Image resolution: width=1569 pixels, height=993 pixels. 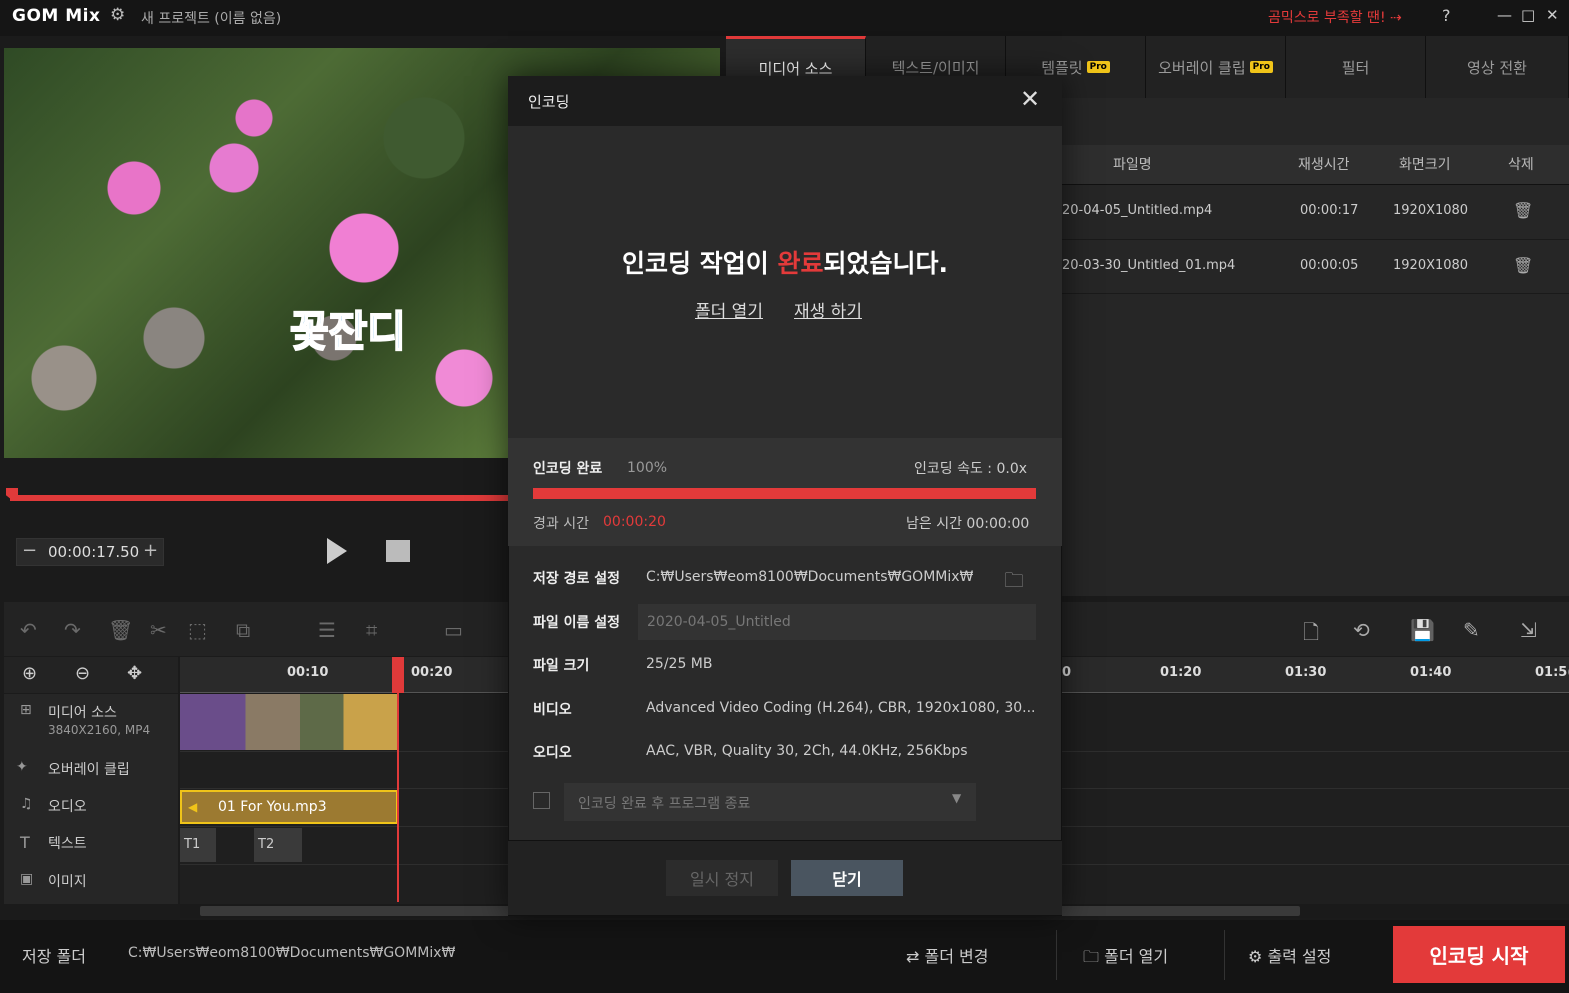 I want to click on track-label-audio: 오디오, so click(x=67, y=807).